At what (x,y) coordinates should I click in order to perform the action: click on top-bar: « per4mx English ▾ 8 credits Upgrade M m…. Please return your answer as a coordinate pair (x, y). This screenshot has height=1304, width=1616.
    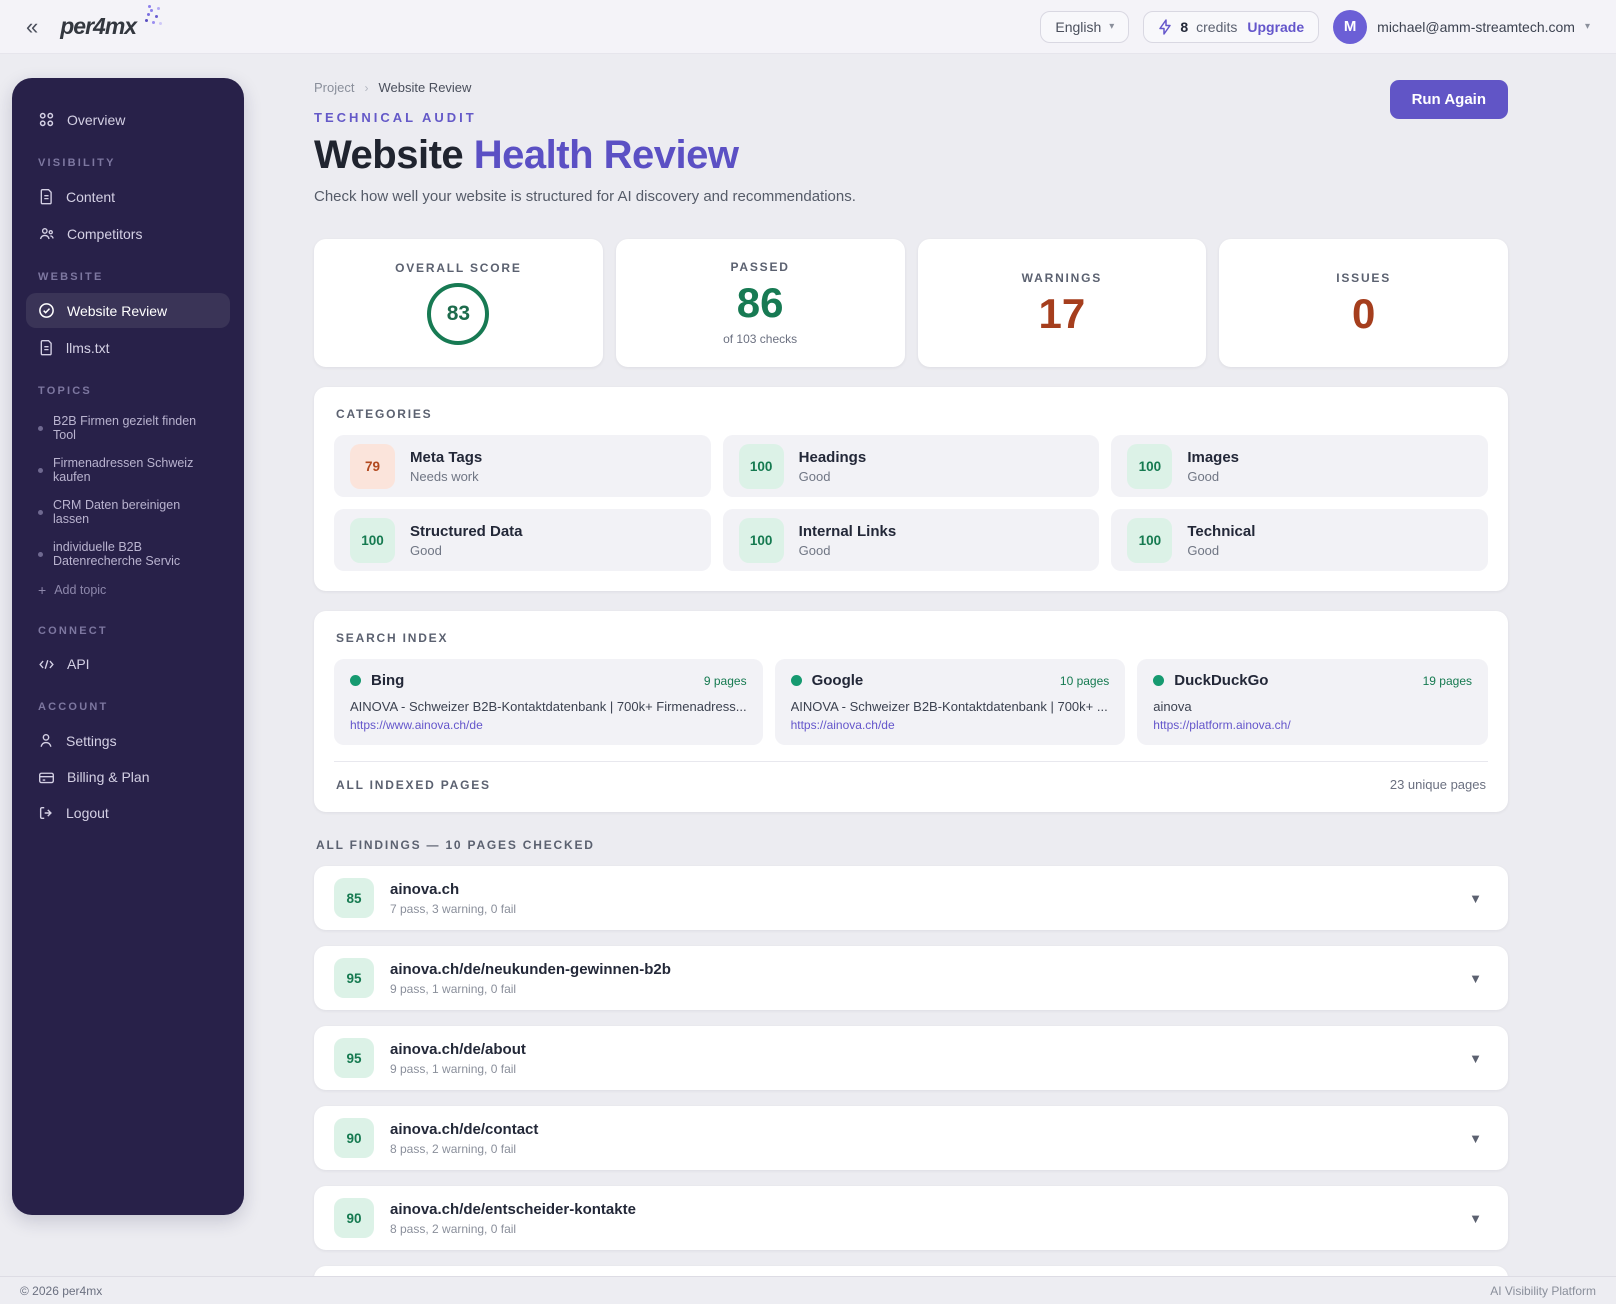
    Looking at the image, I should click on (808, 27).